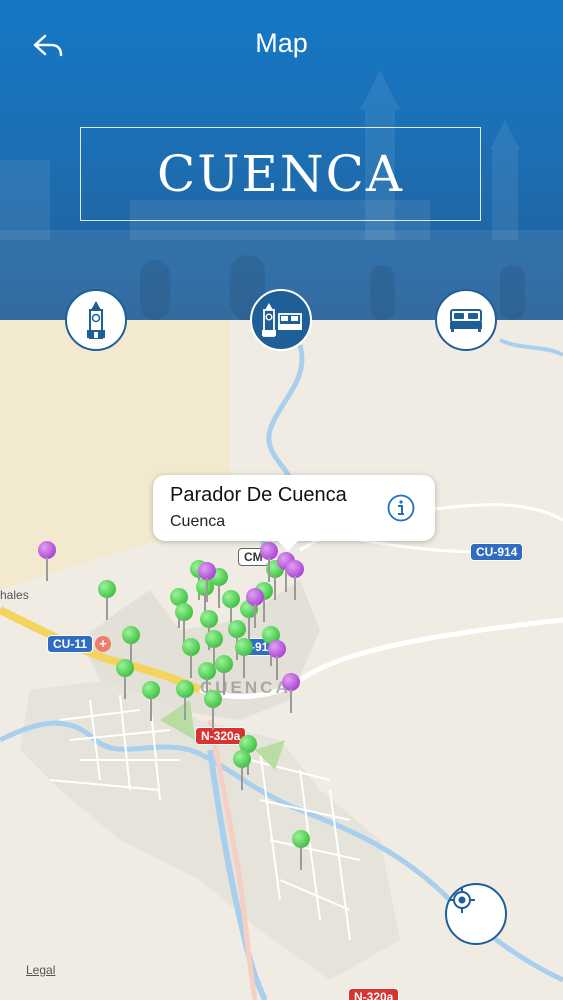  What do you see at coordinates (258, 495) in the screenshot?
I see `callout-title: Parador De Cuenca` at bounding box center [258, 495].